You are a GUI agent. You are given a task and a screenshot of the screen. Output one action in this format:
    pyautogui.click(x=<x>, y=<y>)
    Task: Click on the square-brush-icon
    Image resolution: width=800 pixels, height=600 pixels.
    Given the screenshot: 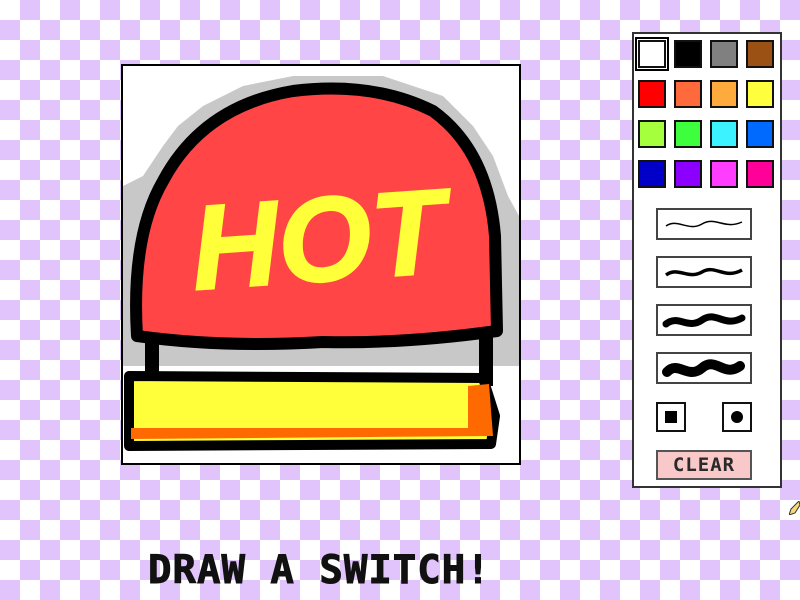 What is the action you would take?
    pyautogui.click(x=671, y=417)
    